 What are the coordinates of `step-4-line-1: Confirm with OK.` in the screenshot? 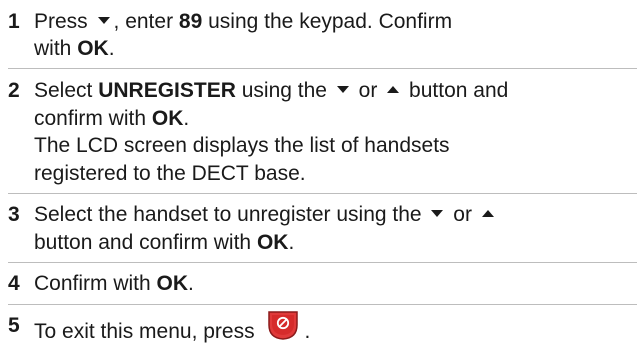 It's located at (114, 283).